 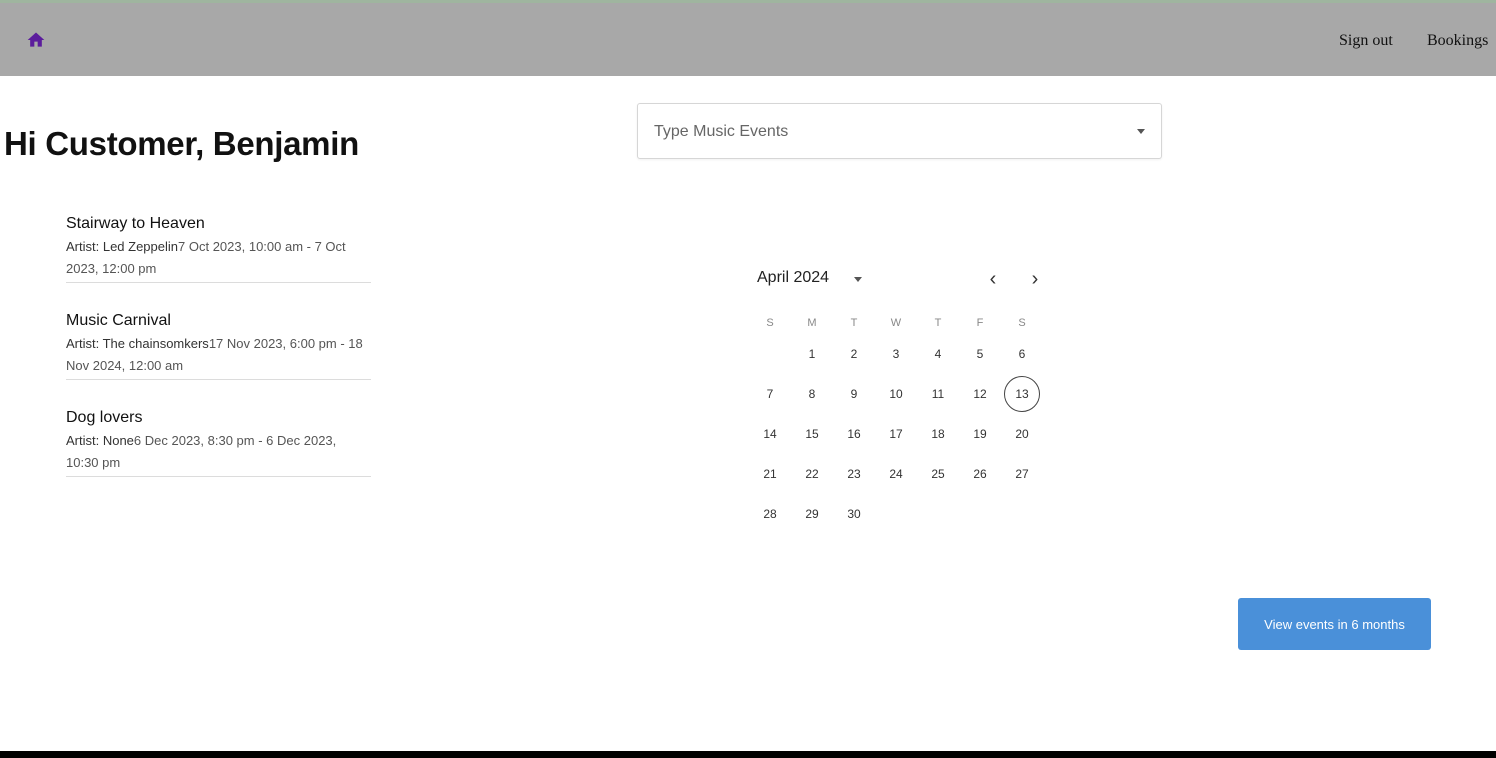 What do you see at coordinates (854, 394) in the screenshot?
I see `calendar-day: 9` at bounding box center [854, 394].